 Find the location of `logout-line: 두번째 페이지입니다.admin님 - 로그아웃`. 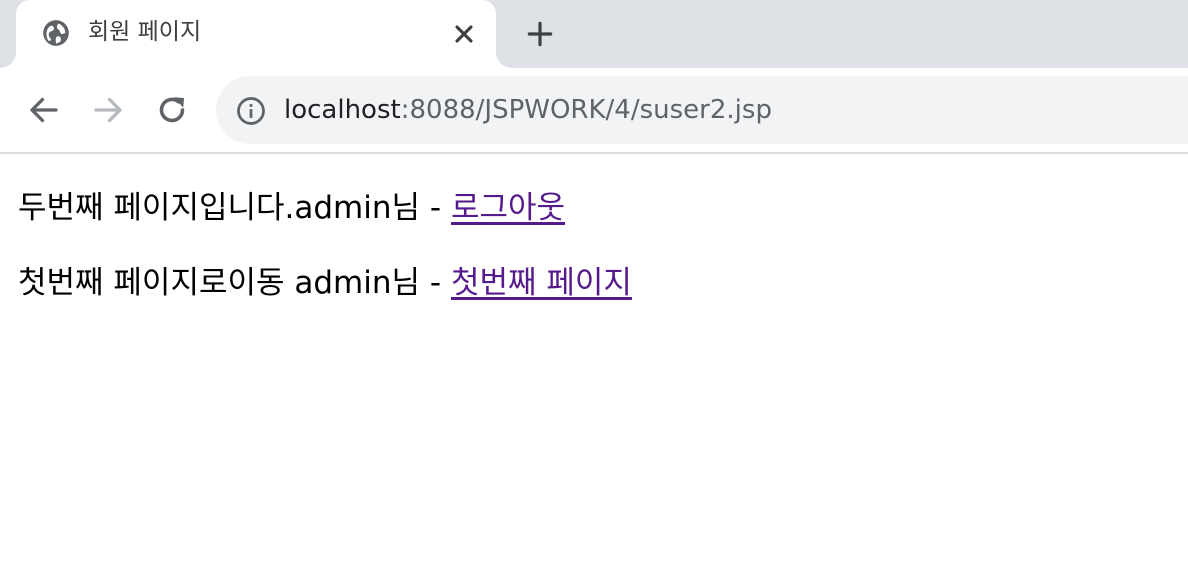

logout-line: 두번째 페이지입니다.admin님 - 로그아웃 is located at coordinates (593, 208).